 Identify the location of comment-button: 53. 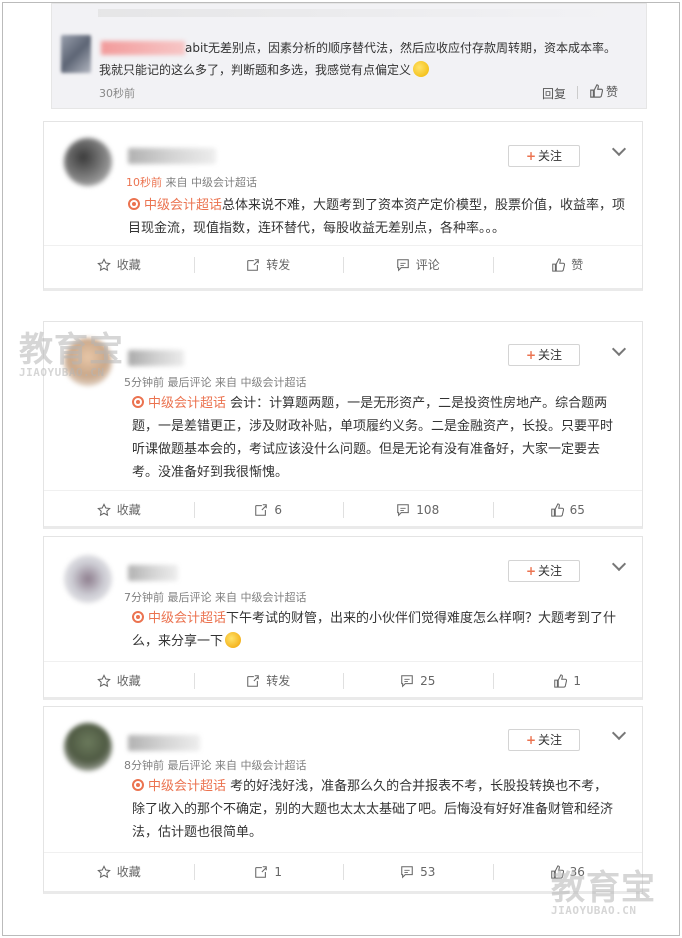
(418, 871).